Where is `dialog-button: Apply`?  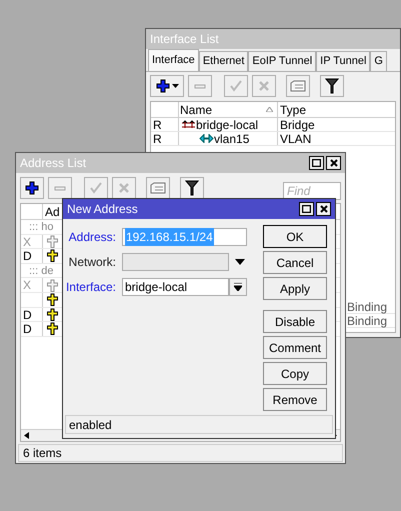 dialog-button: Apply is located at coordinates (295, 288).